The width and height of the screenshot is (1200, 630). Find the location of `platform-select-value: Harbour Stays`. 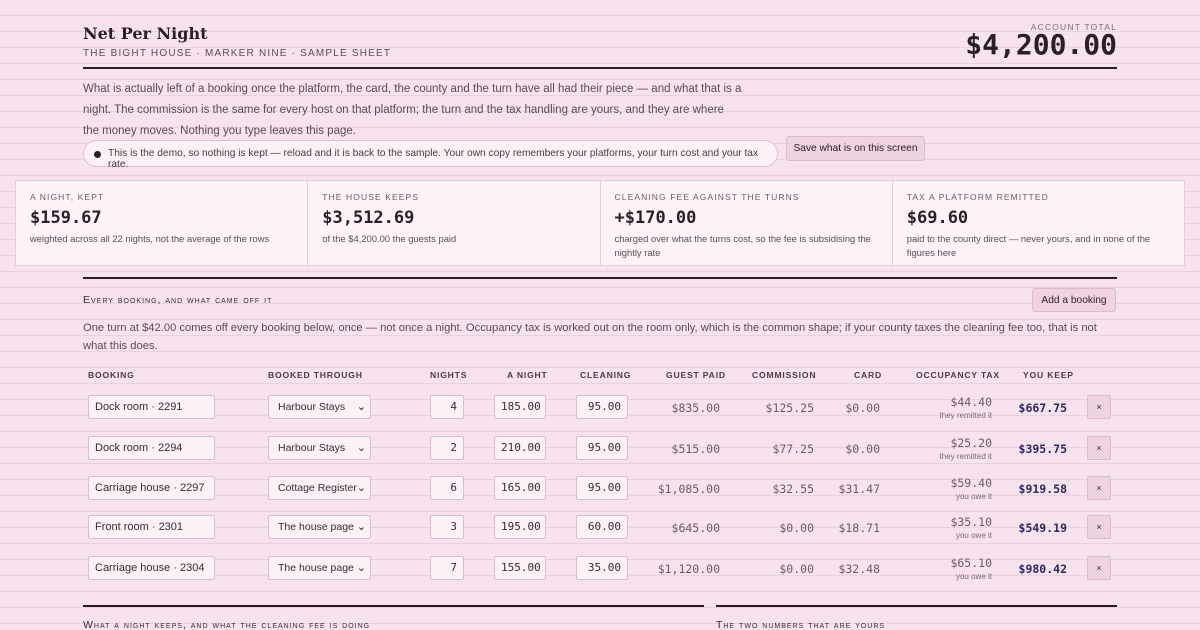

platform-select-value: Harbour Stays is located at coordinates (312, 407).